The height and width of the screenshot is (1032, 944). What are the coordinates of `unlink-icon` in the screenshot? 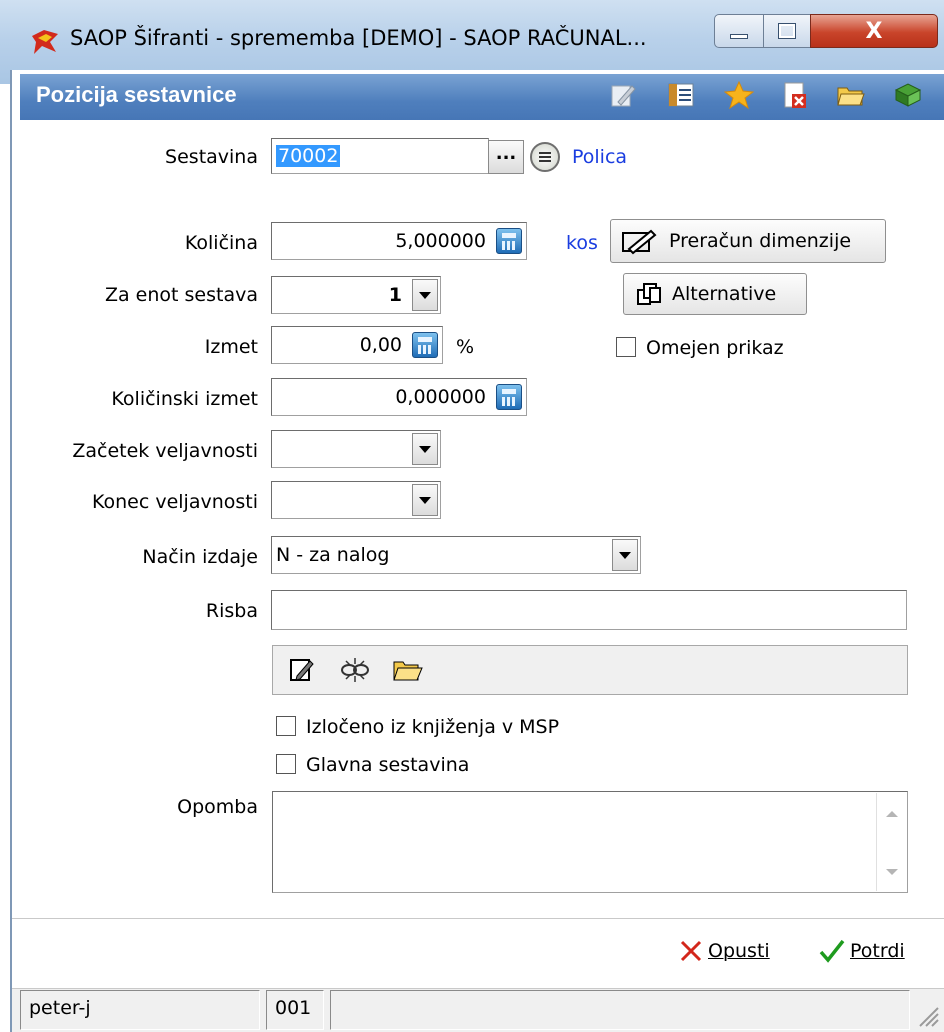 It's located at (355, 670).